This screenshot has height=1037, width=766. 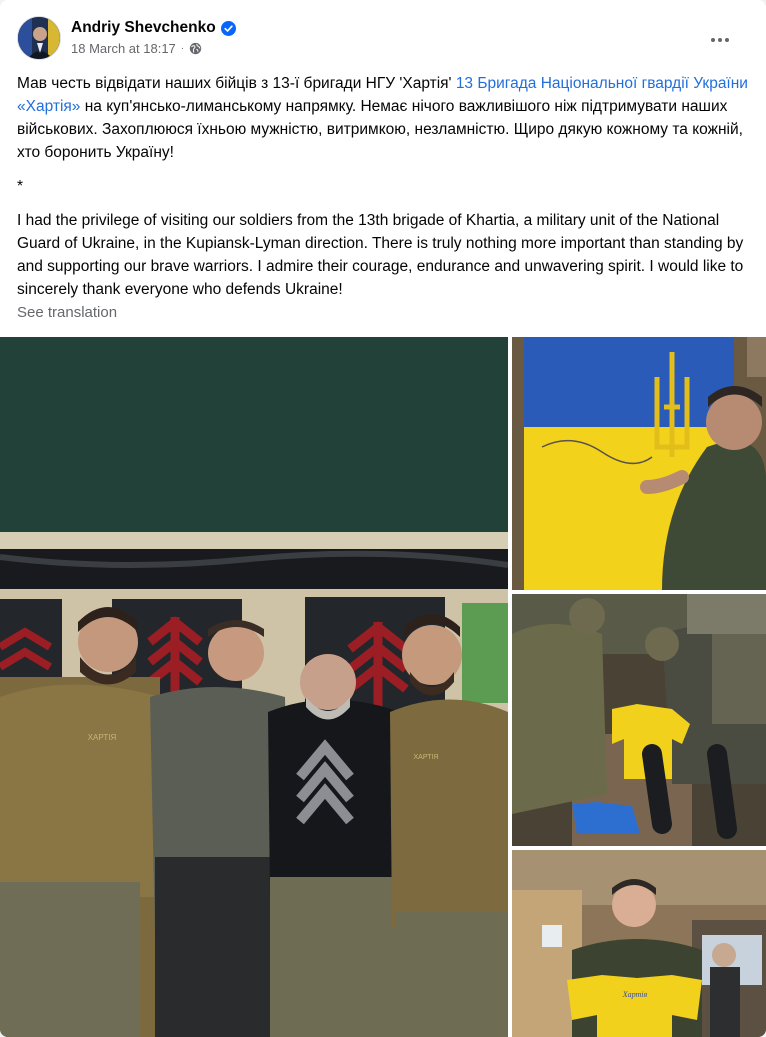 What do you see at coordinates (383, 39) in the screenshot?
I see `post-header: Andriy Shevchenko 18 March at 18:17 ·` at bounding box center [383, 39].